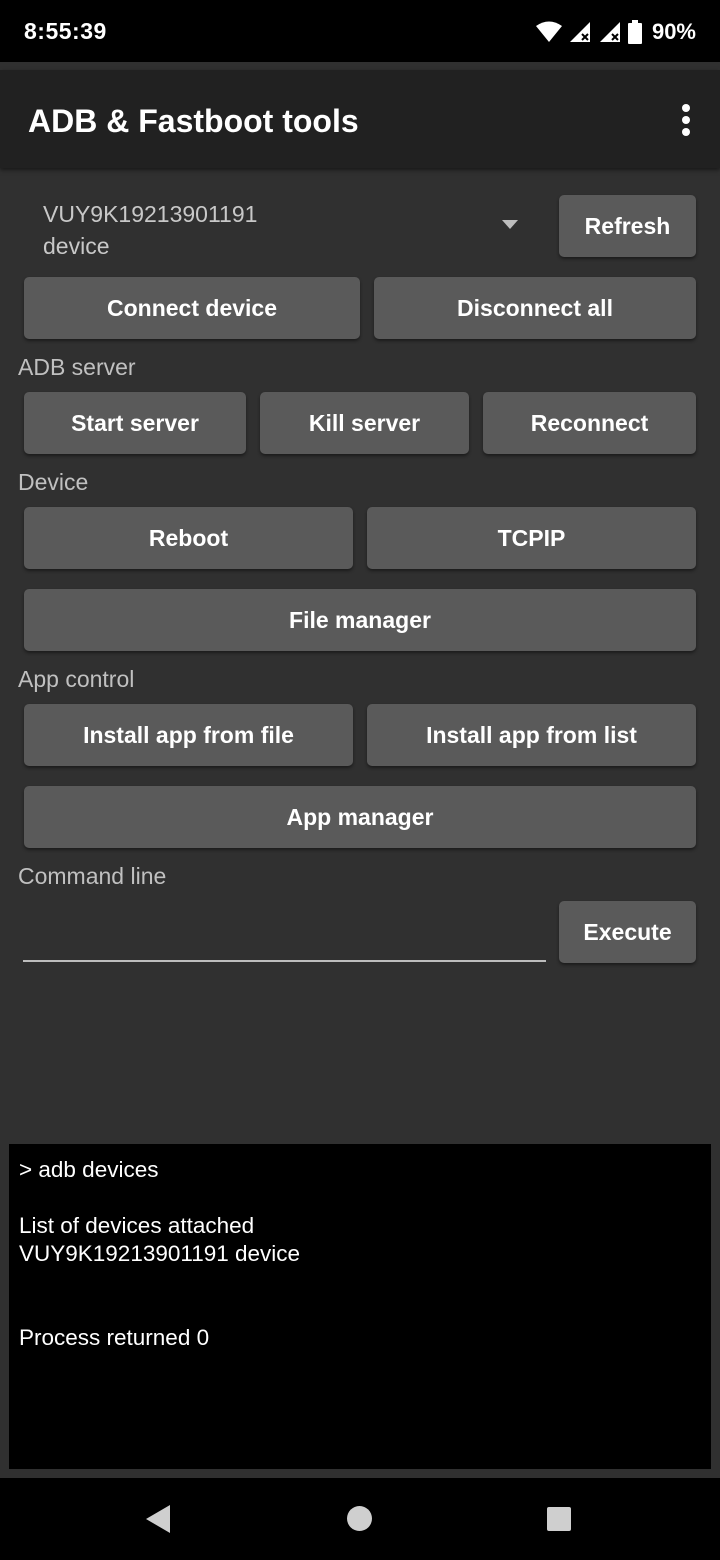 This screenshot has width=720, height=1560. I want to click on install-from-list-button: Install app from list, so click(531, 735).